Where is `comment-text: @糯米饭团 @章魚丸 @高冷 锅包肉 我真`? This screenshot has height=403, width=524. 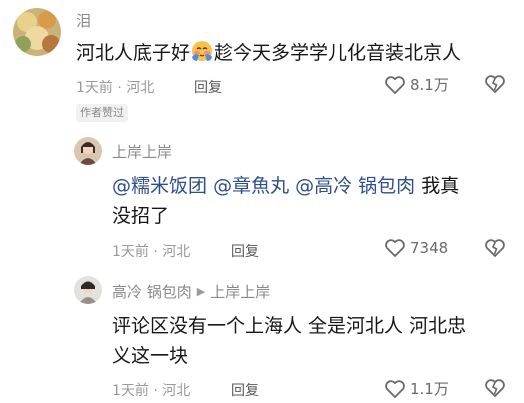 comment-text: @糯米饭团 @章魚丸 @高冷 锅包肉 我真 is located at coordinates (285, 186).